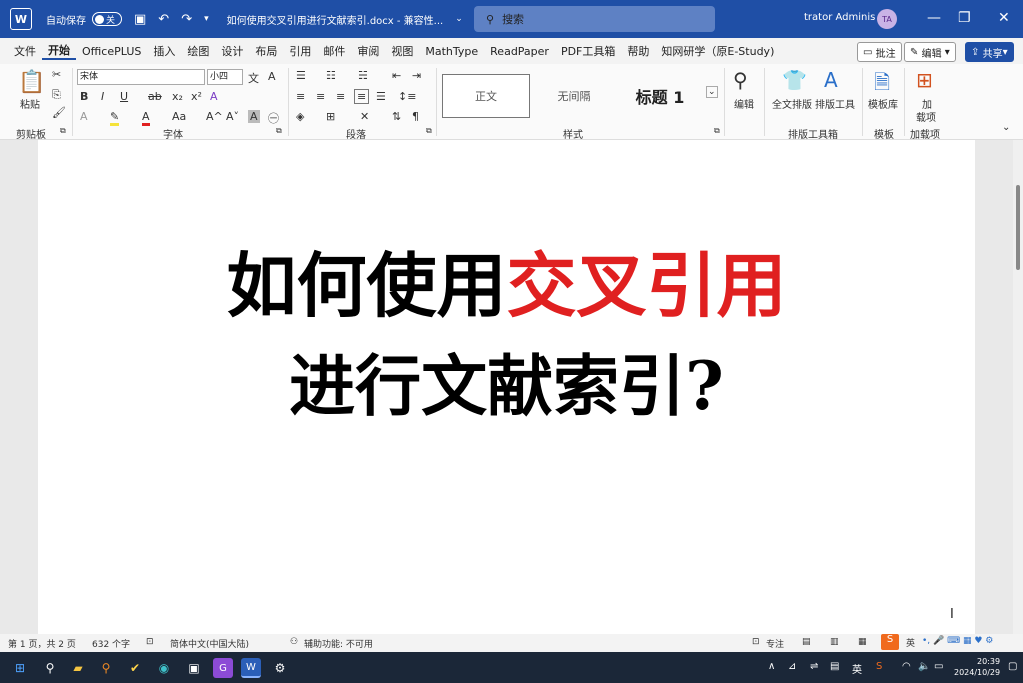  Describe the element at coordinates (155, 96) in the screenshot. I see `strikethrough-button: ab` at that location.